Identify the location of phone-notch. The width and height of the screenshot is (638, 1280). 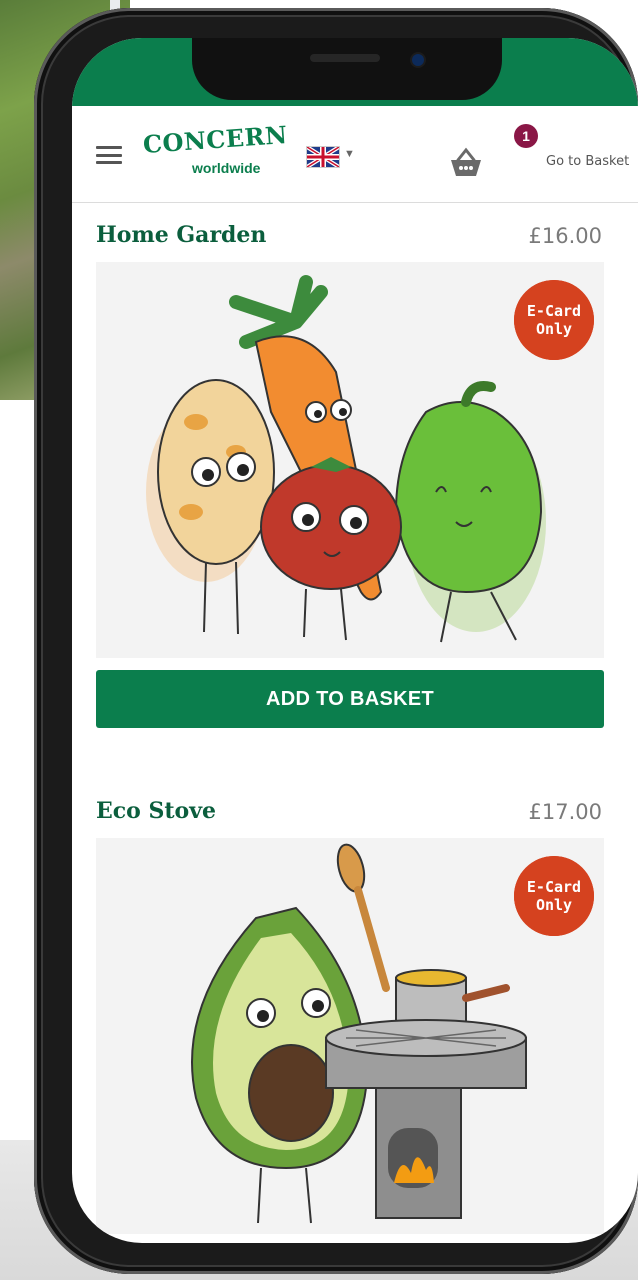
(347, 69).